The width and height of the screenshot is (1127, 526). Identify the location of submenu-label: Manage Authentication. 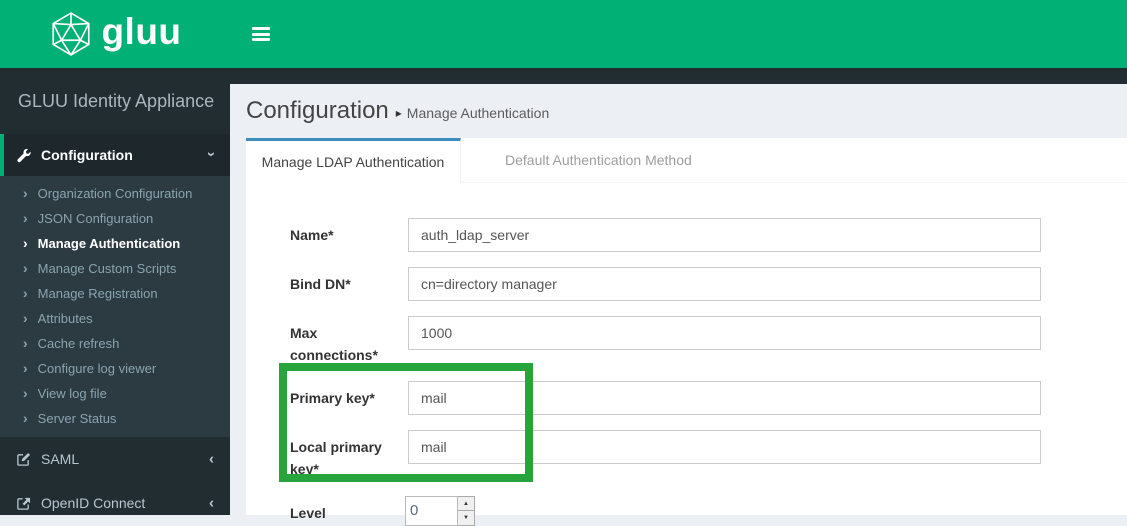
(109, 243).